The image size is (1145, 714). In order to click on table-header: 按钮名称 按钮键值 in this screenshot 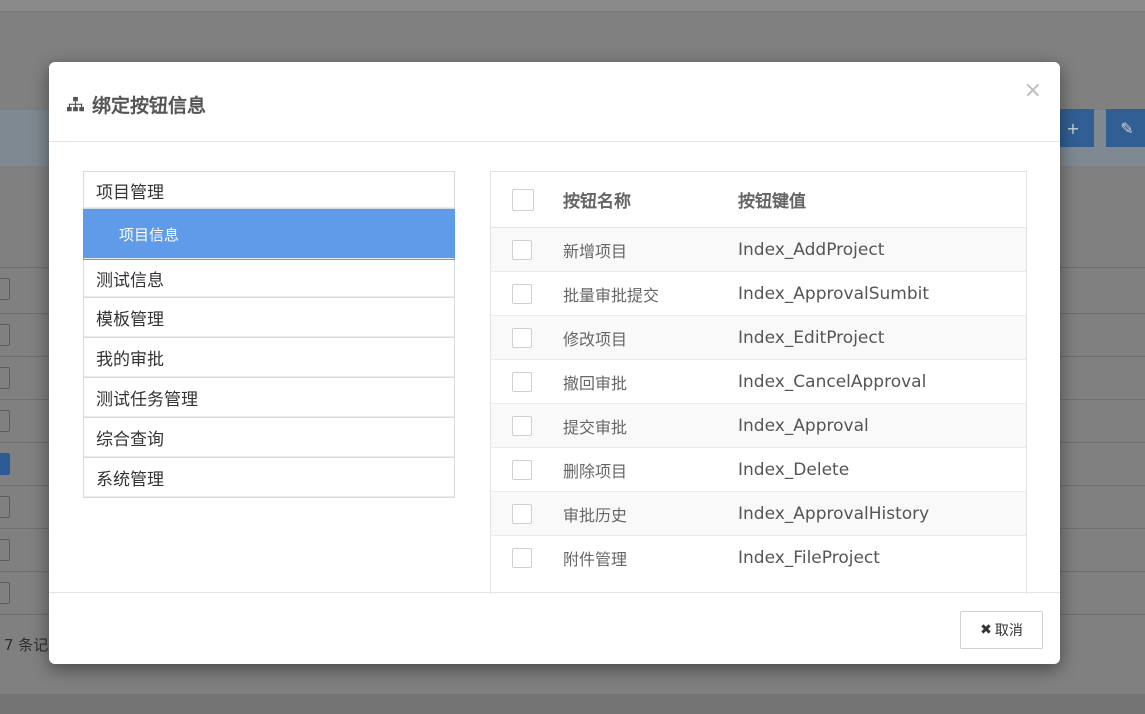, I will do `click(758, 200)`.